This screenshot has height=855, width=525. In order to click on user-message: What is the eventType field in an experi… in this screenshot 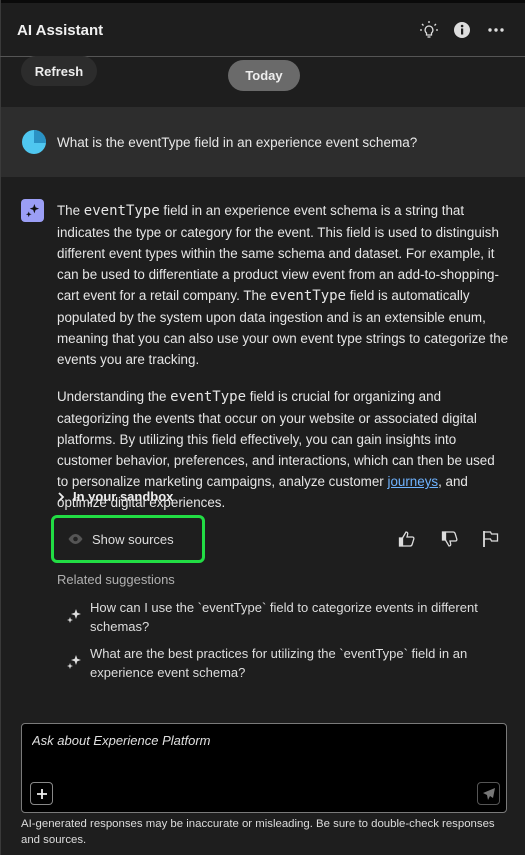, I will do `click(263, 142)`.